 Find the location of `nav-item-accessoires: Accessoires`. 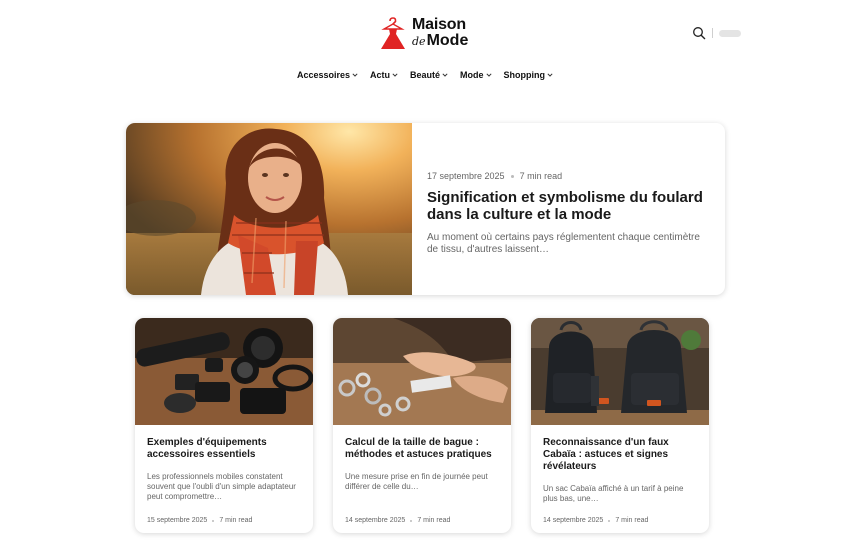

nav-item-accessoires: Accessoires is located at coordinates (327, 75).